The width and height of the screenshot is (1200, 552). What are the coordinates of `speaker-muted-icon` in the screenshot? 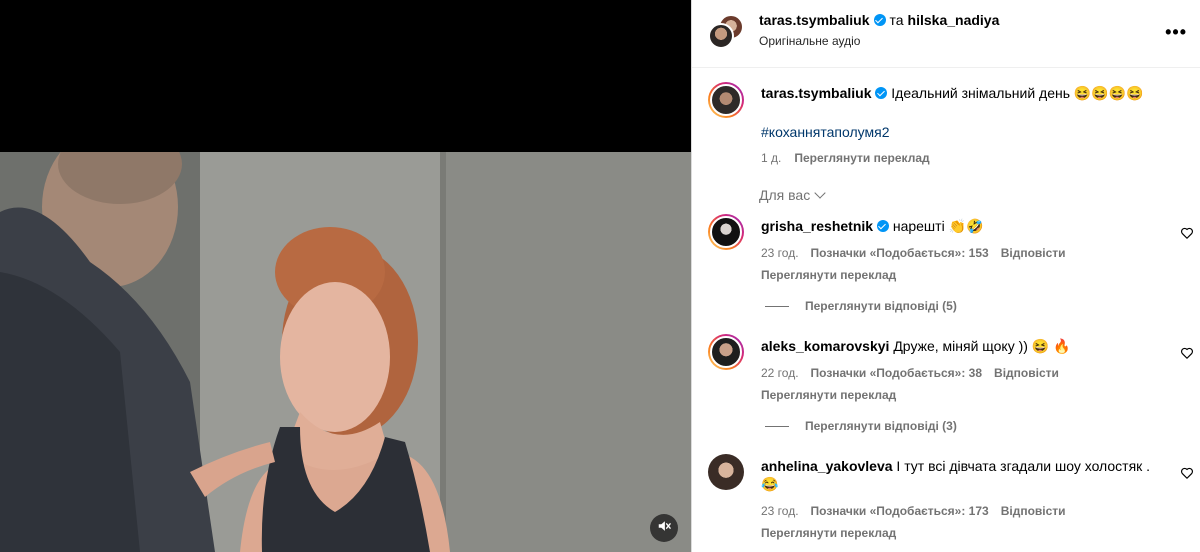 It's located at (664, 528).